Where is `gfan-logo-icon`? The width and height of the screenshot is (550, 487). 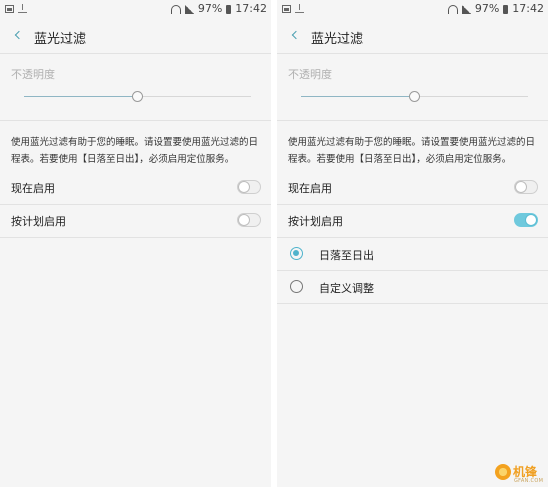
gfan-logo-icon is located at coordinates (503, 472).